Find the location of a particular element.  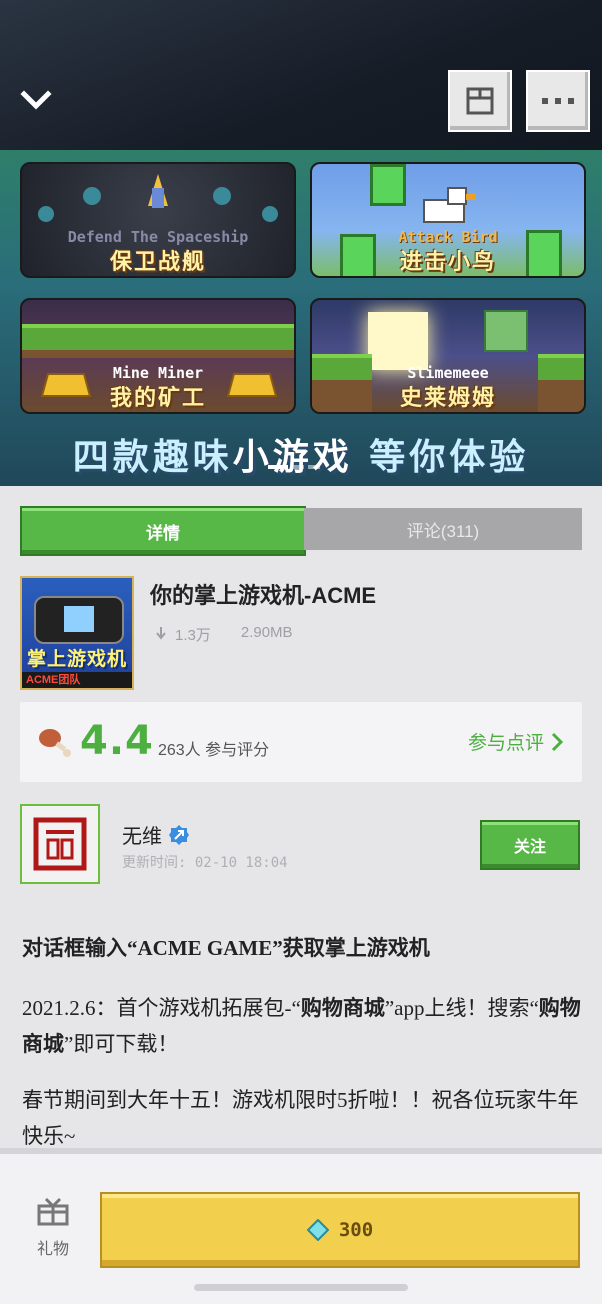

tile-title-cn: 进击小鸟 is located at coordinates (447, 262).